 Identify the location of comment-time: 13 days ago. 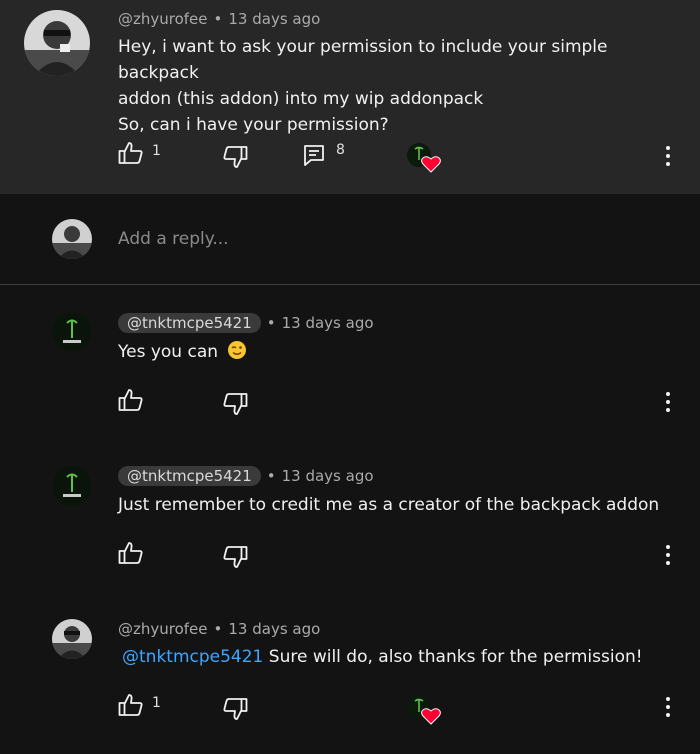
(274, 19).